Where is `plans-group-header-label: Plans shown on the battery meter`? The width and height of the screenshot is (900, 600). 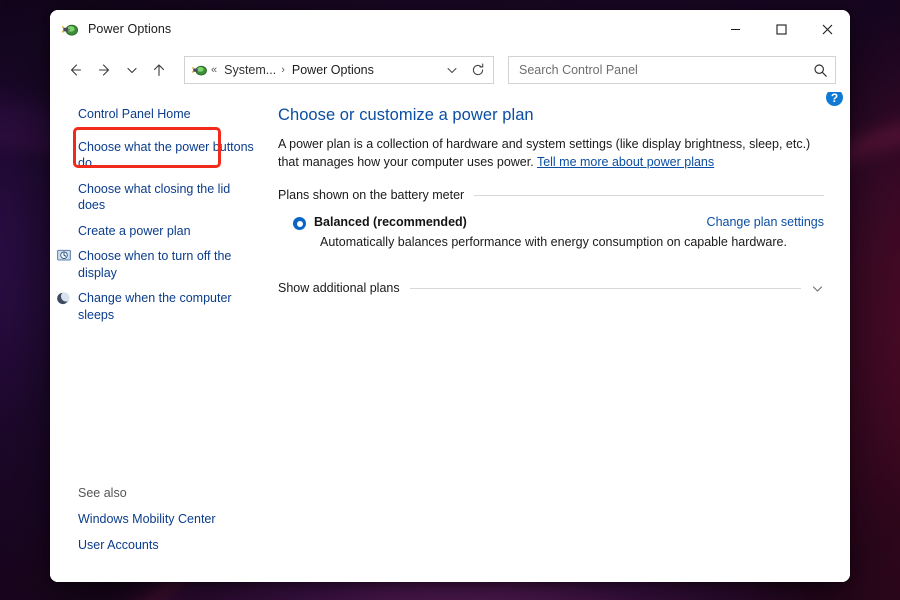 plans-group-header-label: Plans shown on the battery meter is located at coordinates (371, 195).